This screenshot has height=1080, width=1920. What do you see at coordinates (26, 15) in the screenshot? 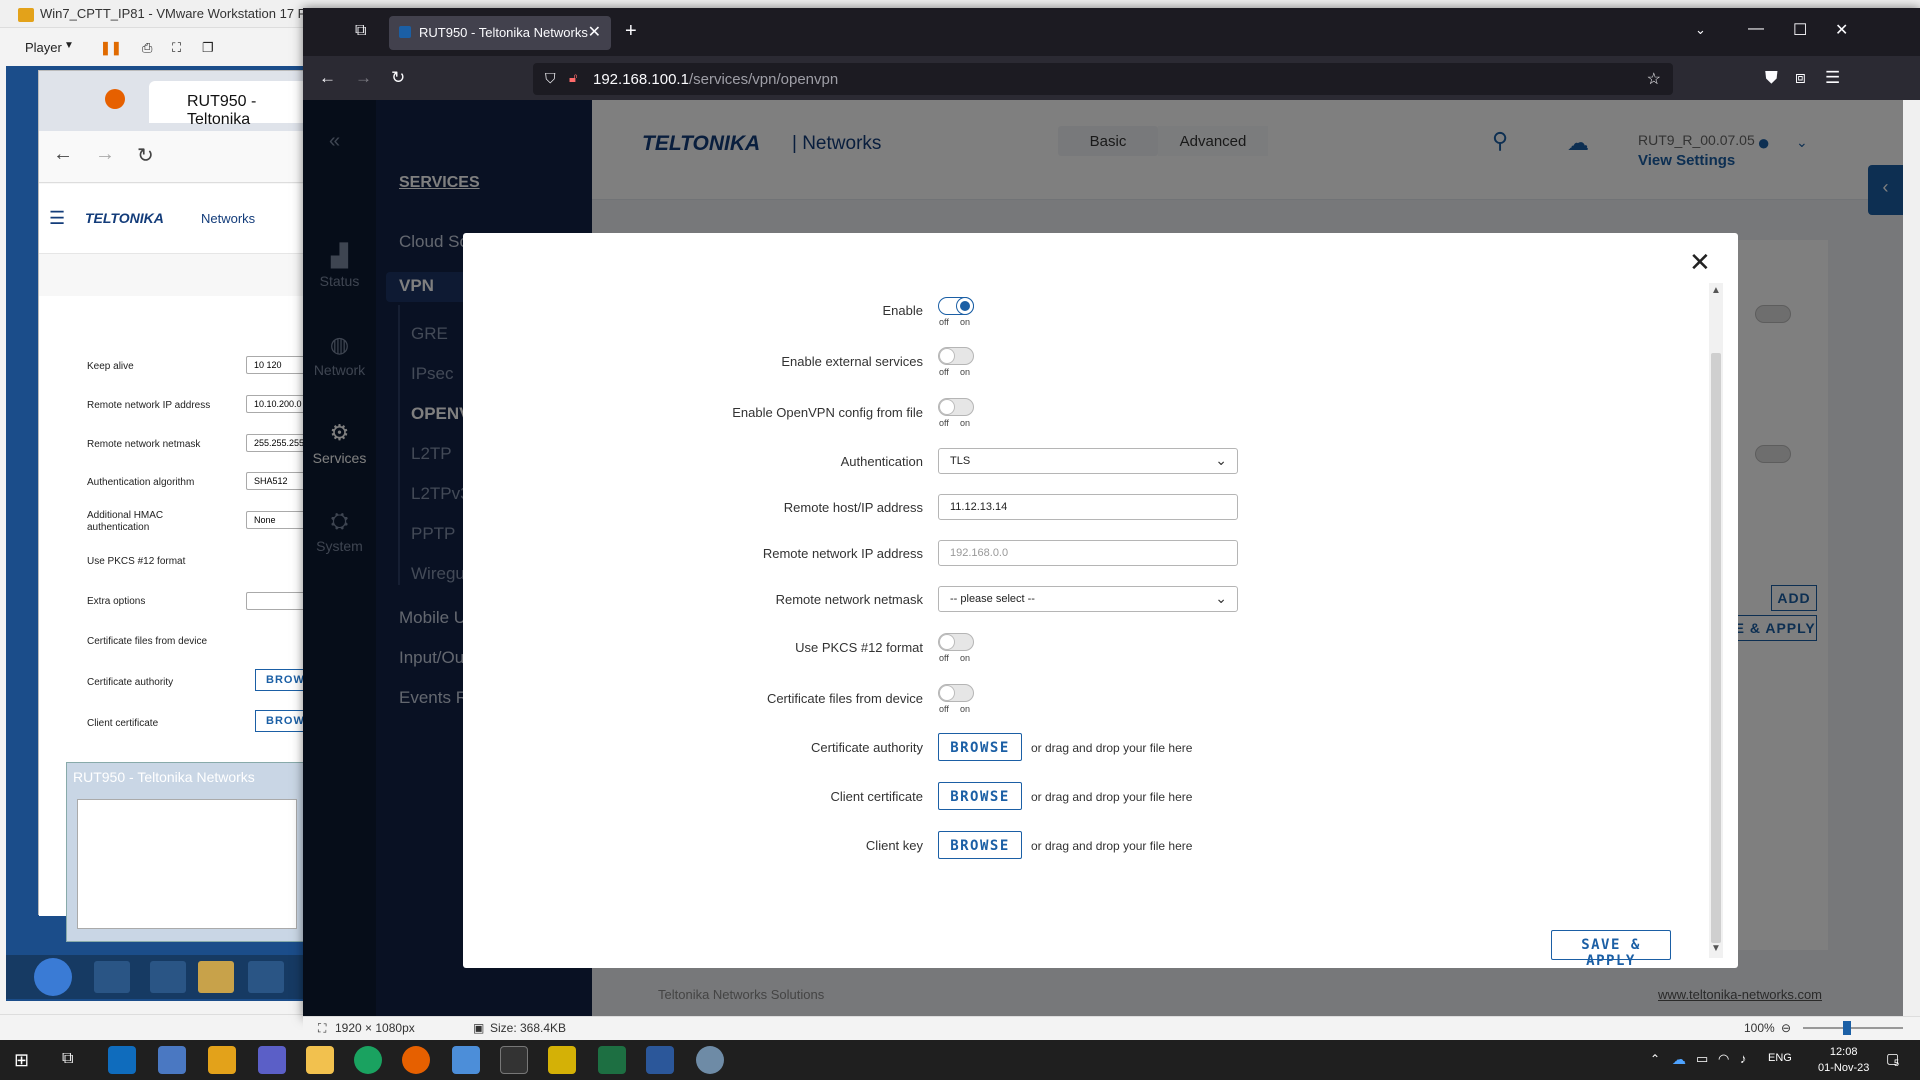
I see `vmware-logo-icon` at bounding box center [26, 15].